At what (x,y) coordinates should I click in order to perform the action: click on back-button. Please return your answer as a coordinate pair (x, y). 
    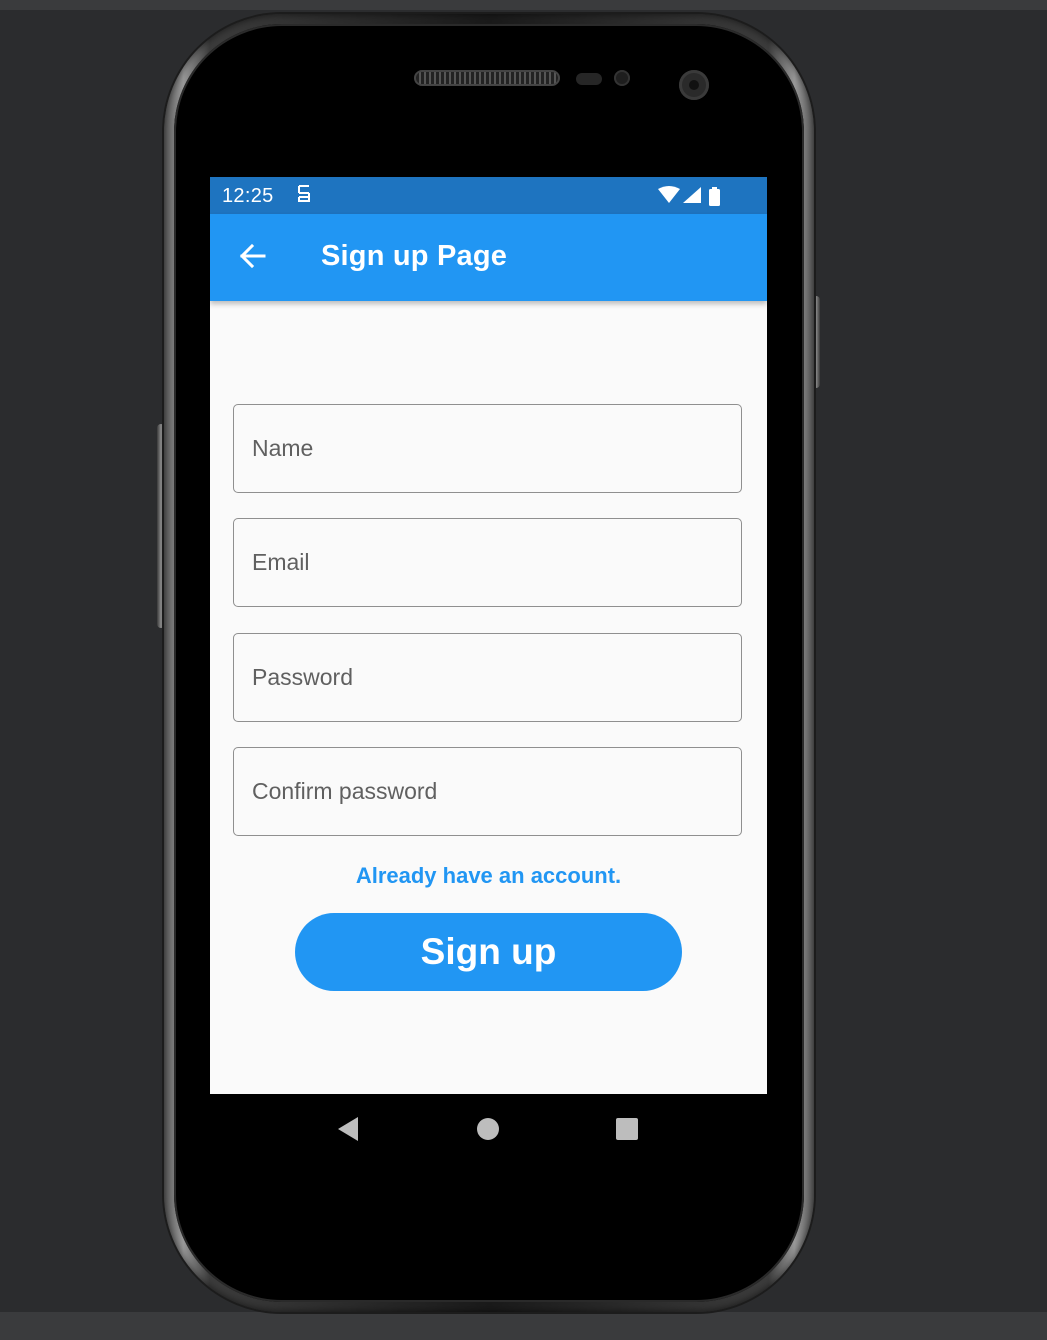
    Looking at the image, I should click on (252, 258).